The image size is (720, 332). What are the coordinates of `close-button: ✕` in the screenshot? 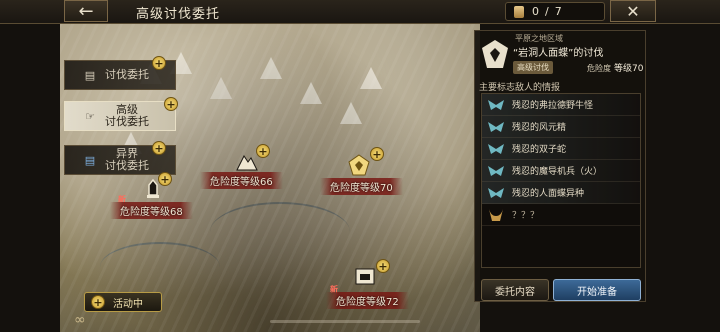 It's located at (633, 11).